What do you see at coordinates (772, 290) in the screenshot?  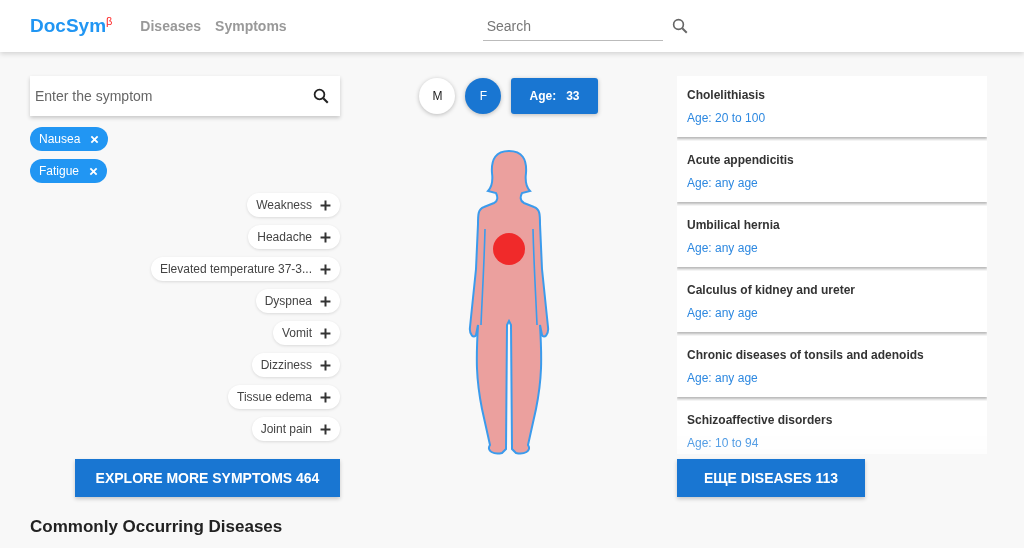 I see `disease-name: Calculus of kidney and ureter` at bounding box center [772, 290].